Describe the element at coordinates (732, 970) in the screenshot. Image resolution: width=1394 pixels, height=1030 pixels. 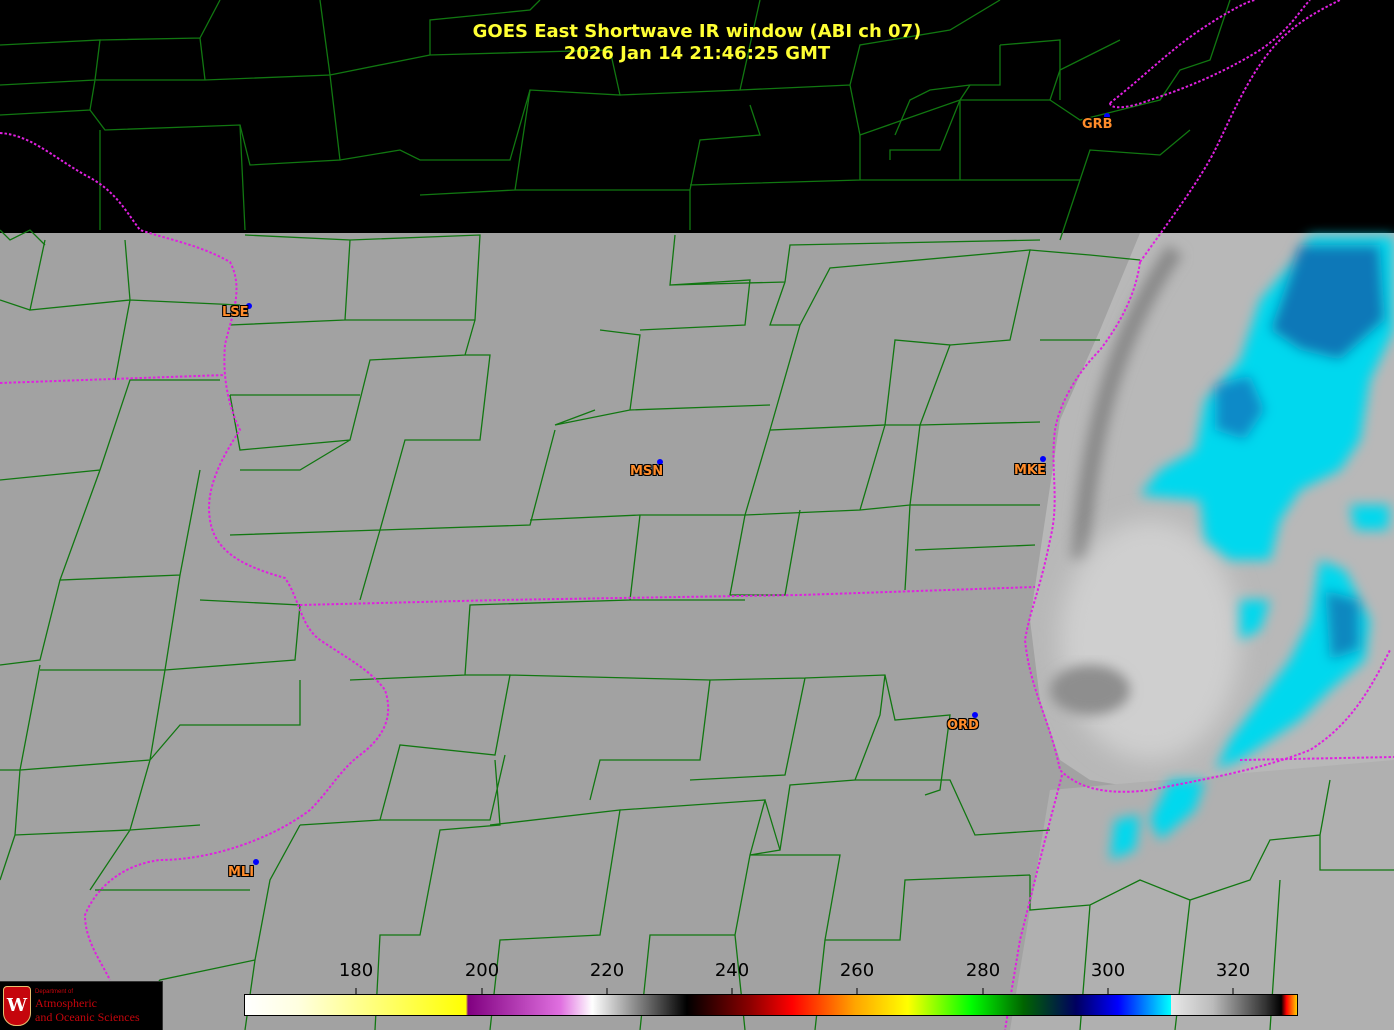
I see `colorbar-tick-label: 240` at that location.